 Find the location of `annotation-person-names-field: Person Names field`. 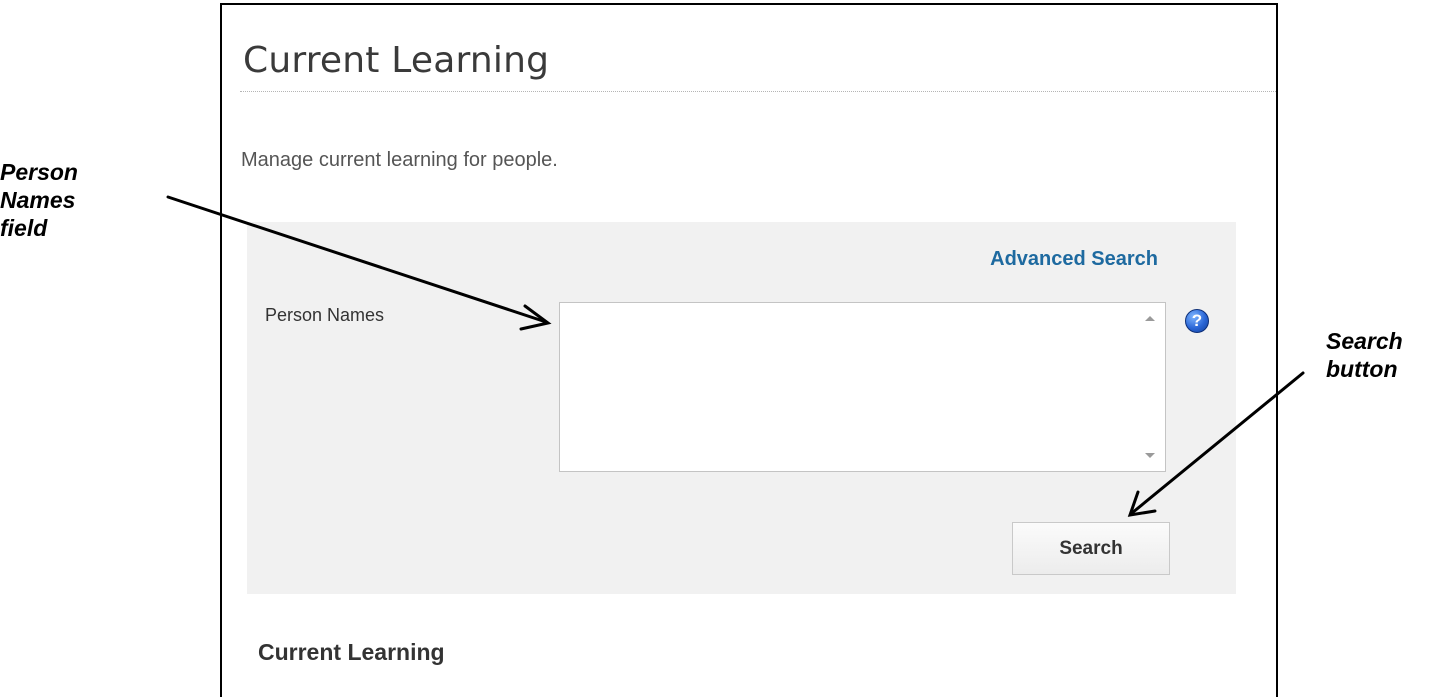

annotation-person-names-field: Person Names field is located at coordinates (39, 200).